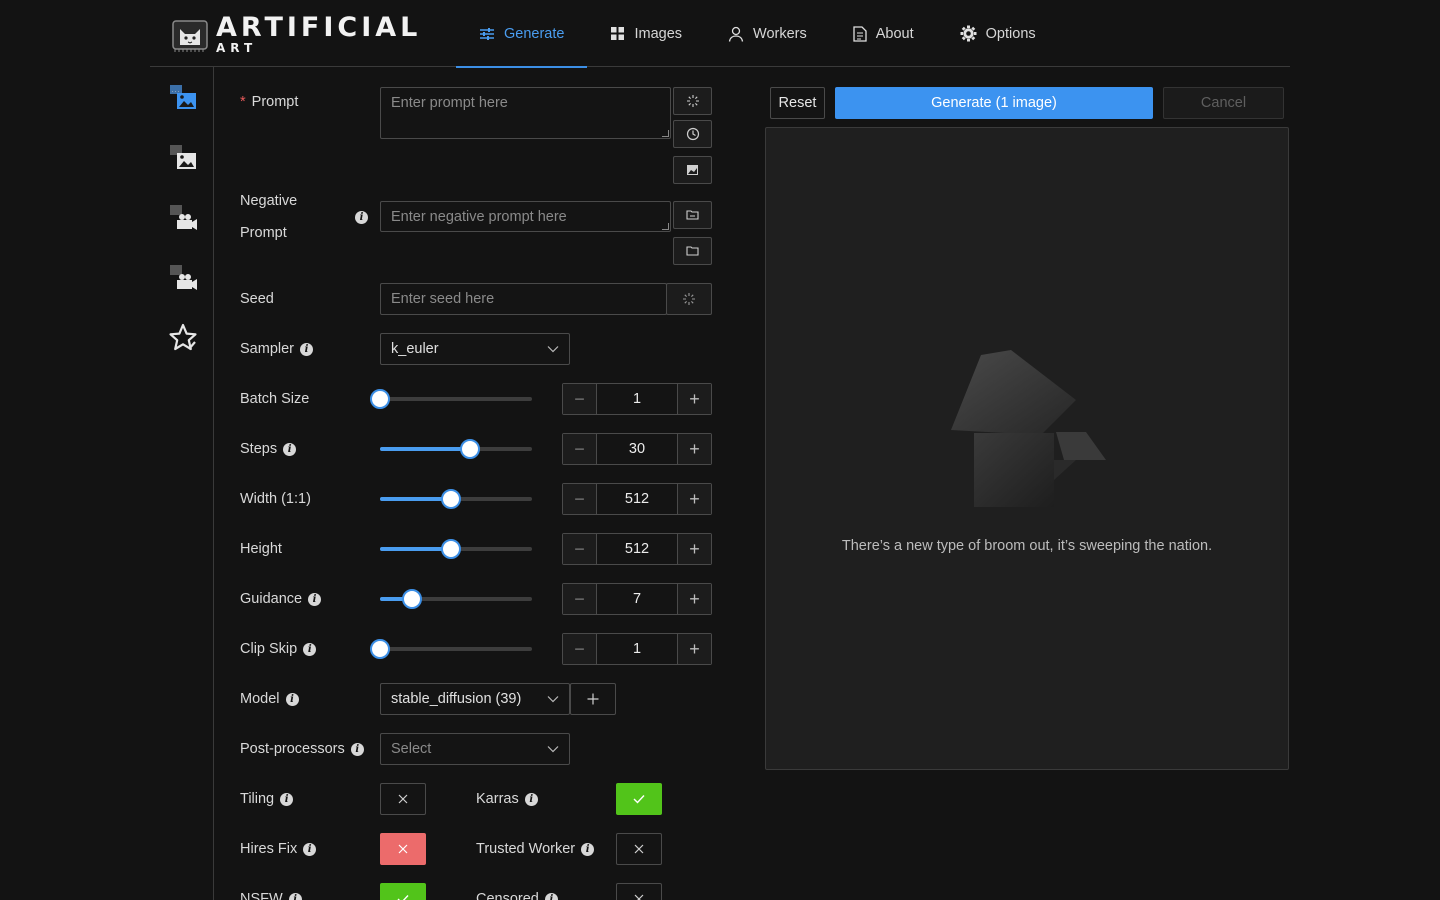  What do you see at coordinates (268, 201) in the screenshot?
I see `negative-prompt-label-line1: Negative` at bounding box center [268, 201].